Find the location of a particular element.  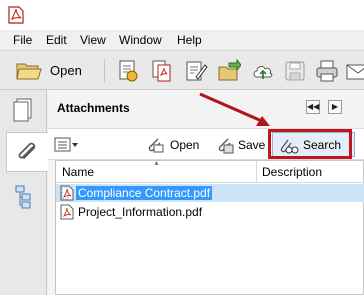

acrobat-app-icon is located at coordinates (16, 15).